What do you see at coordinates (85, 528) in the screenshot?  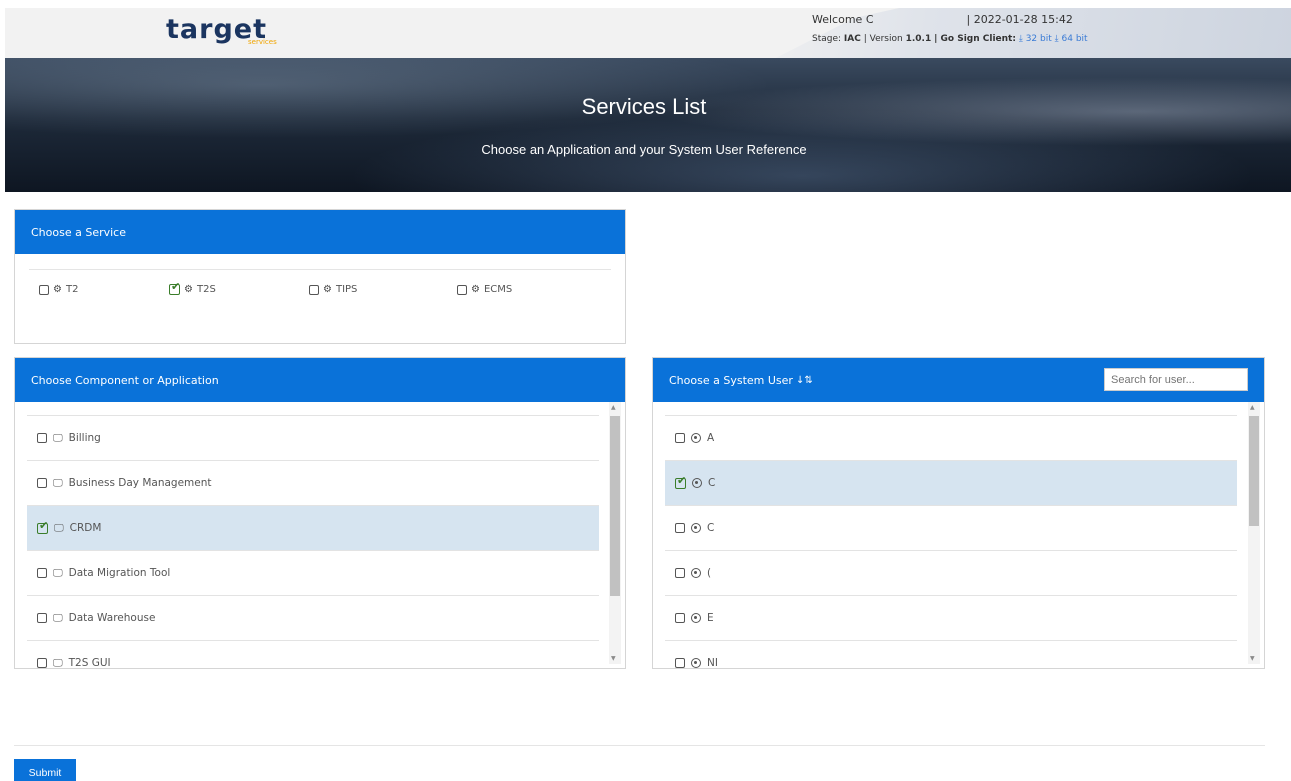 I see `list-item-label: CRDM` at bounding box center [85, 528].